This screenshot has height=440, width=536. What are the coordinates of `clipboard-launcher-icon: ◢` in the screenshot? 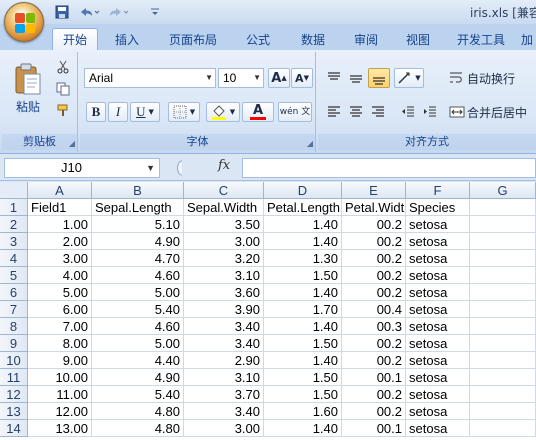 It's located at (72, 143).